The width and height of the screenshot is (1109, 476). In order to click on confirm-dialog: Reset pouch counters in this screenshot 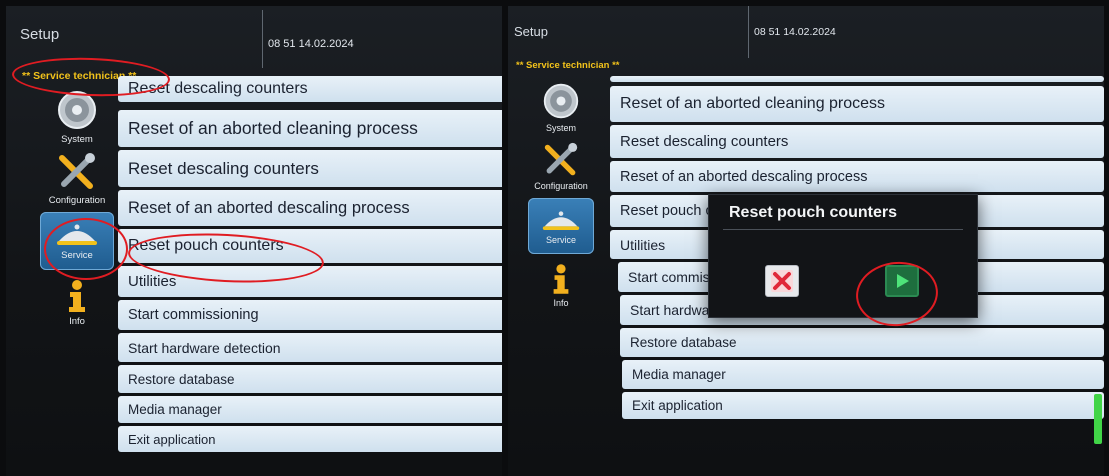, I will do `click(843, 256)`.